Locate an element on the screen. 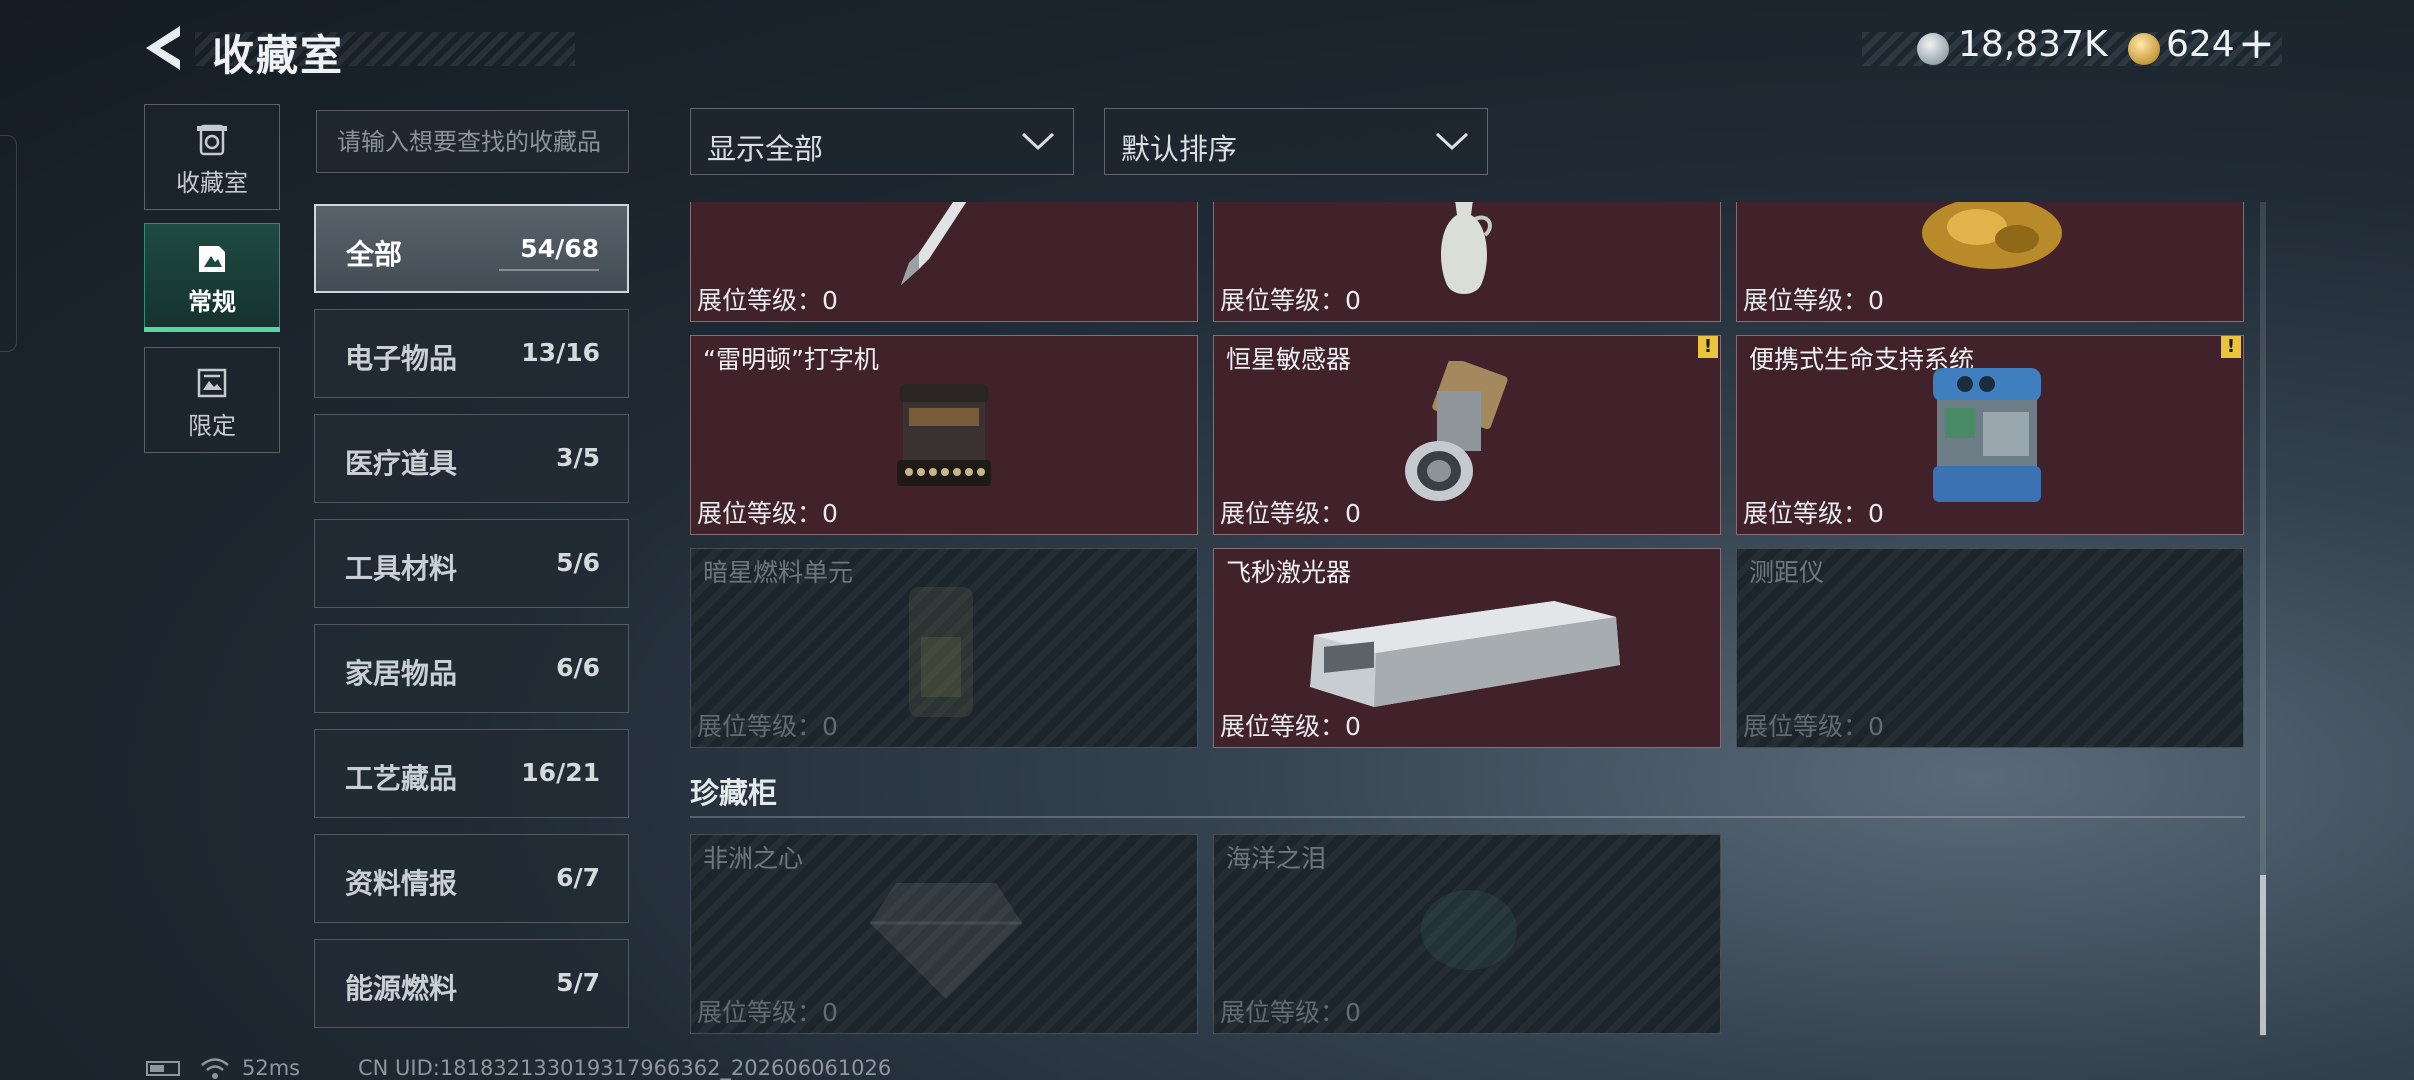  item-name: 飞秒激光器 is located at coordinates (1289, 572).